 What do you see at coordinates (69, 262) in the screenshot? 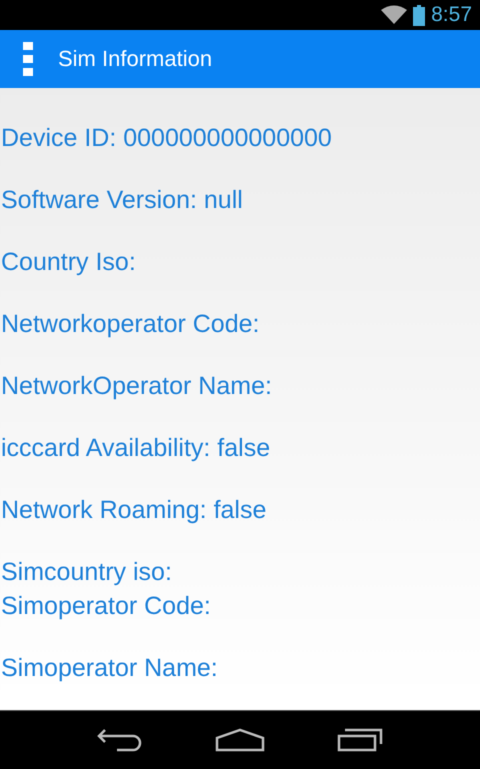
I see `info-line: Country Iso:` at bounding box center [69, 262].